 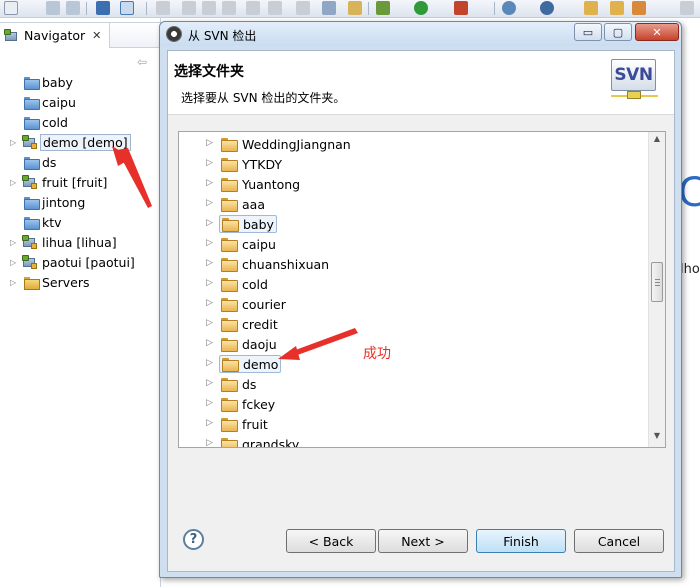 I want to click on folder-item: chuanshixuan, so click(x=275, y=264).